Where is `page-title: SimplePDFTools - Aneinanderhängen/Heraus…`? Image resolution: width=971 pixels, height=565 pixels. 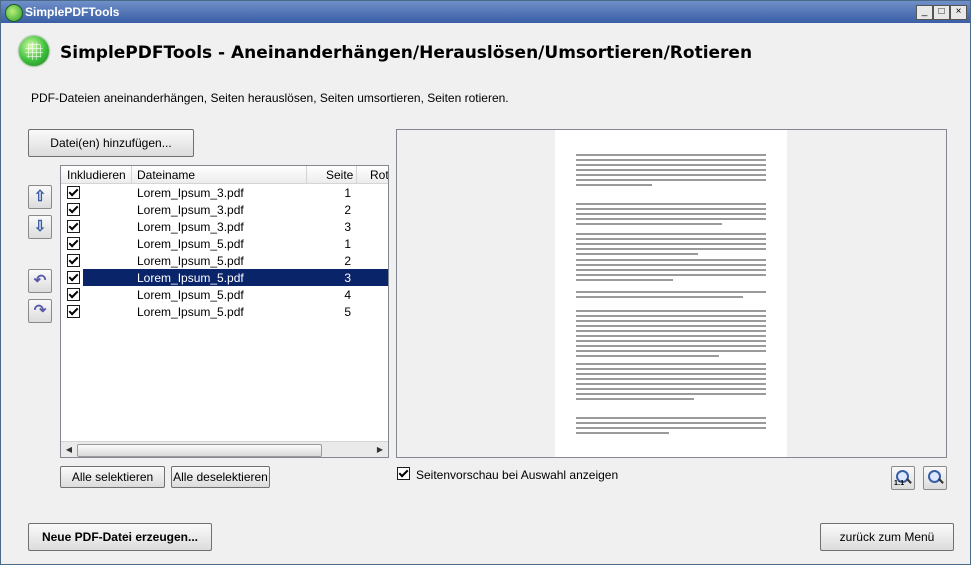 page-title: SimplePDFTools - Aneinanderhängen/Heraus… is located at coordinates (406, 53).